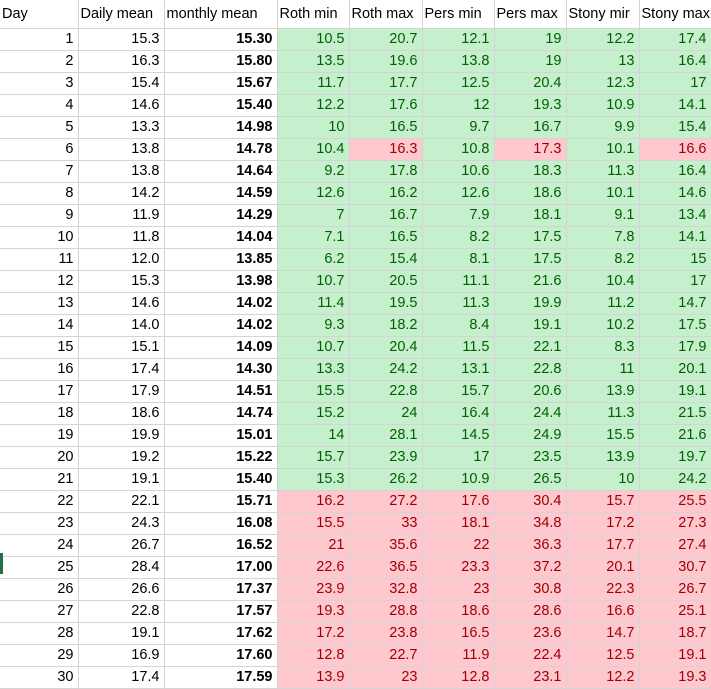  What do you see at coordinates (313, 655) in the screenshot?
I see `cell-roth-min: 12.8` at bounding box center [313, 655].